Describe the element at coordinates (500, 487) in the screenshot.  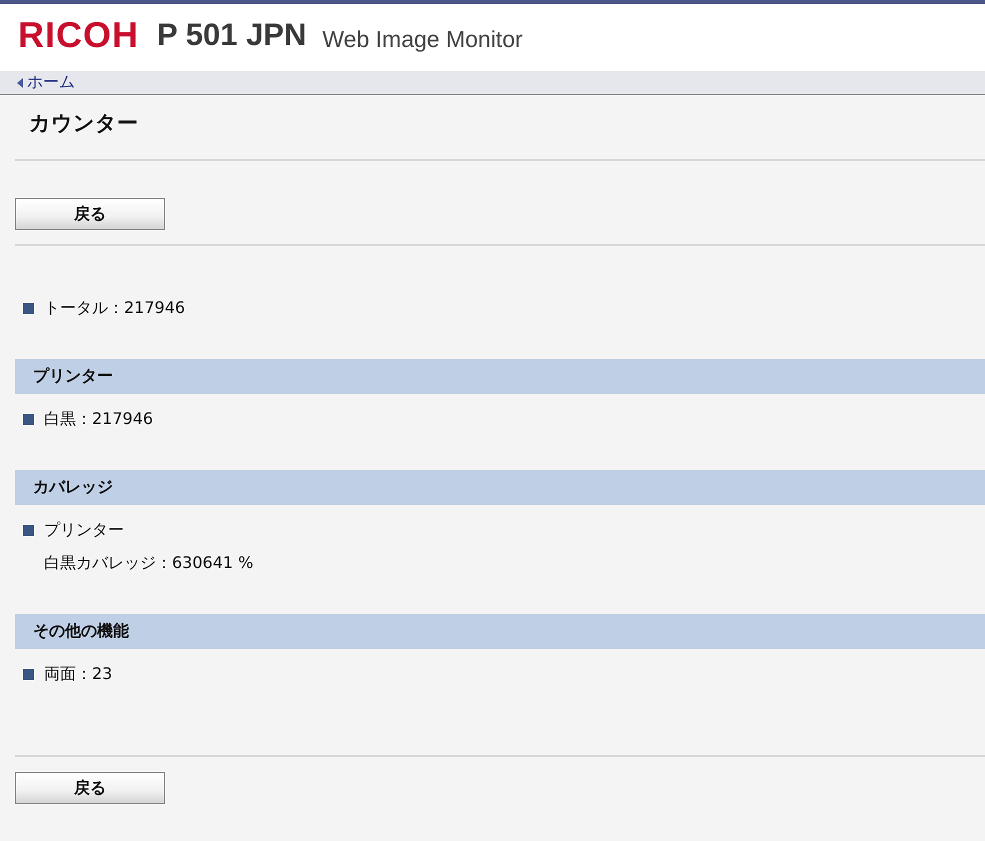
I see `section-heading: カバレッジ` at that location.